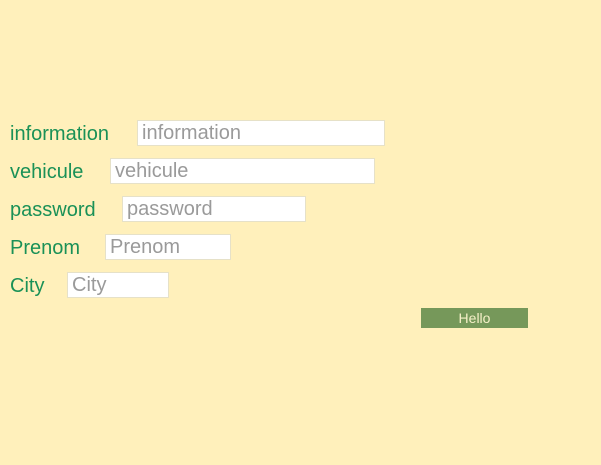  What do you see at coordinates (168, 247) in the screenshot?
I see `prenom-input` at bounding box center [168, 247].